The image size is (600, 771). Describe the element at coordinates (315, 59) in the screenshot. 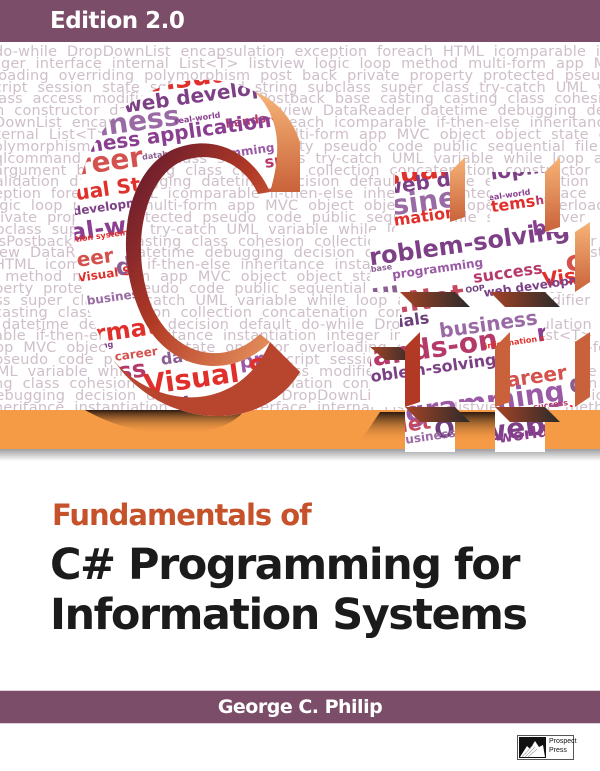

I see `word-cloud-term: programming` at that location.